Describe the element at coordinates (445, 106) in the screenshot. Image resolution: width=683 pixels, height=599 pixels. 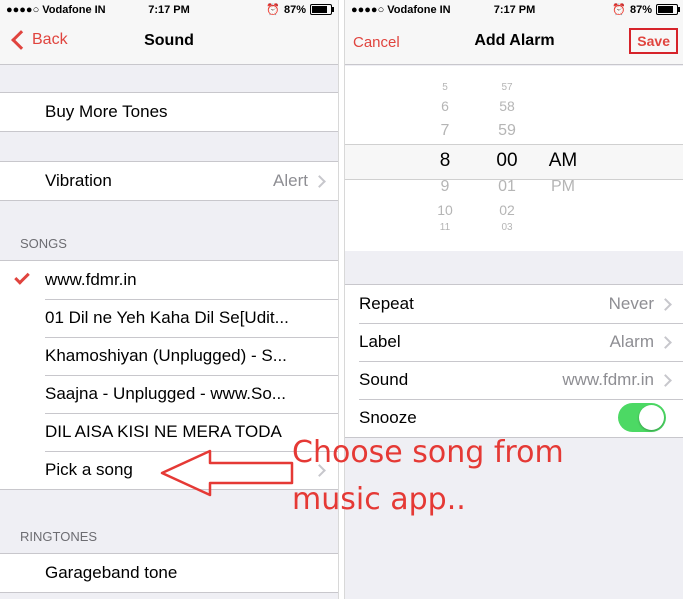
I see `picker-hour: 6` at that location.